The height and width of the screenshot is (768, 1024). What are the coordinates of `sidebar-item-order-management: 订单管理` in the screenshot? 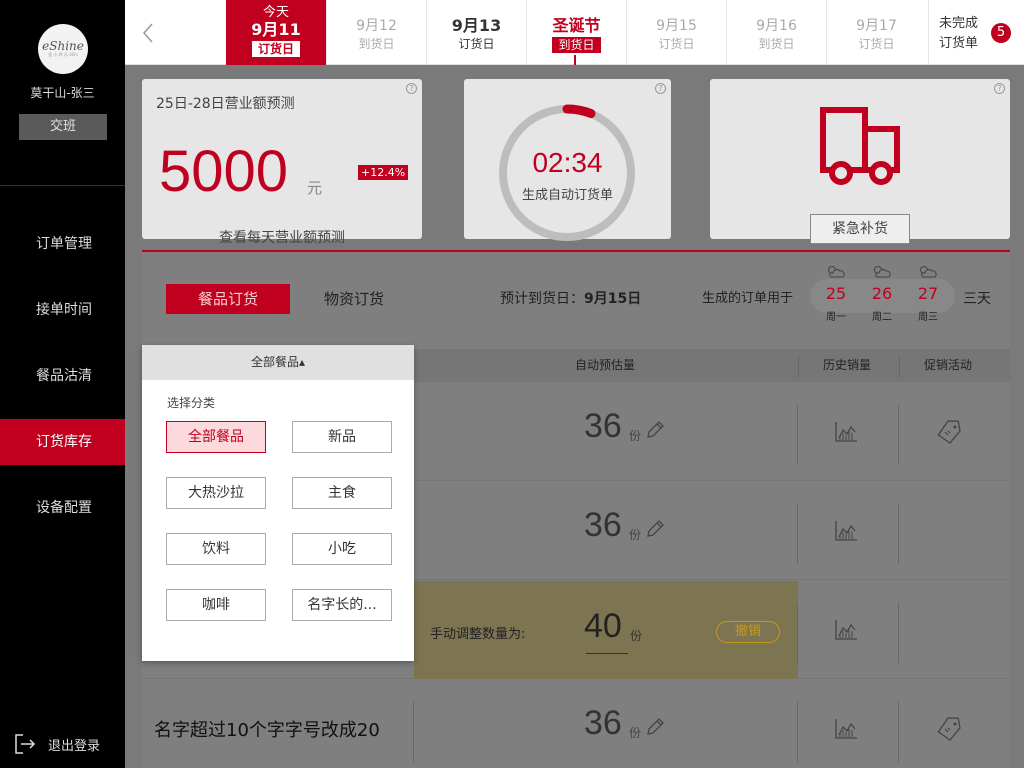 It's located at (62, 244).